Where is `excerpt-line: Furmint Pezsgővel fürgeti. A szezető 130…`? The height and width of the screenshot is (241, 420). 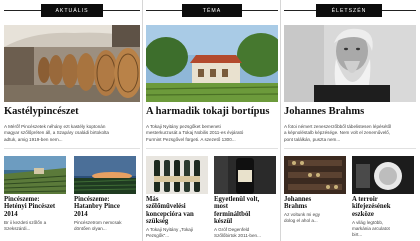 excerpt-line: Furmint Pezsgővel fürgeti. A szezető 130… is located at coordinates (191, 139).